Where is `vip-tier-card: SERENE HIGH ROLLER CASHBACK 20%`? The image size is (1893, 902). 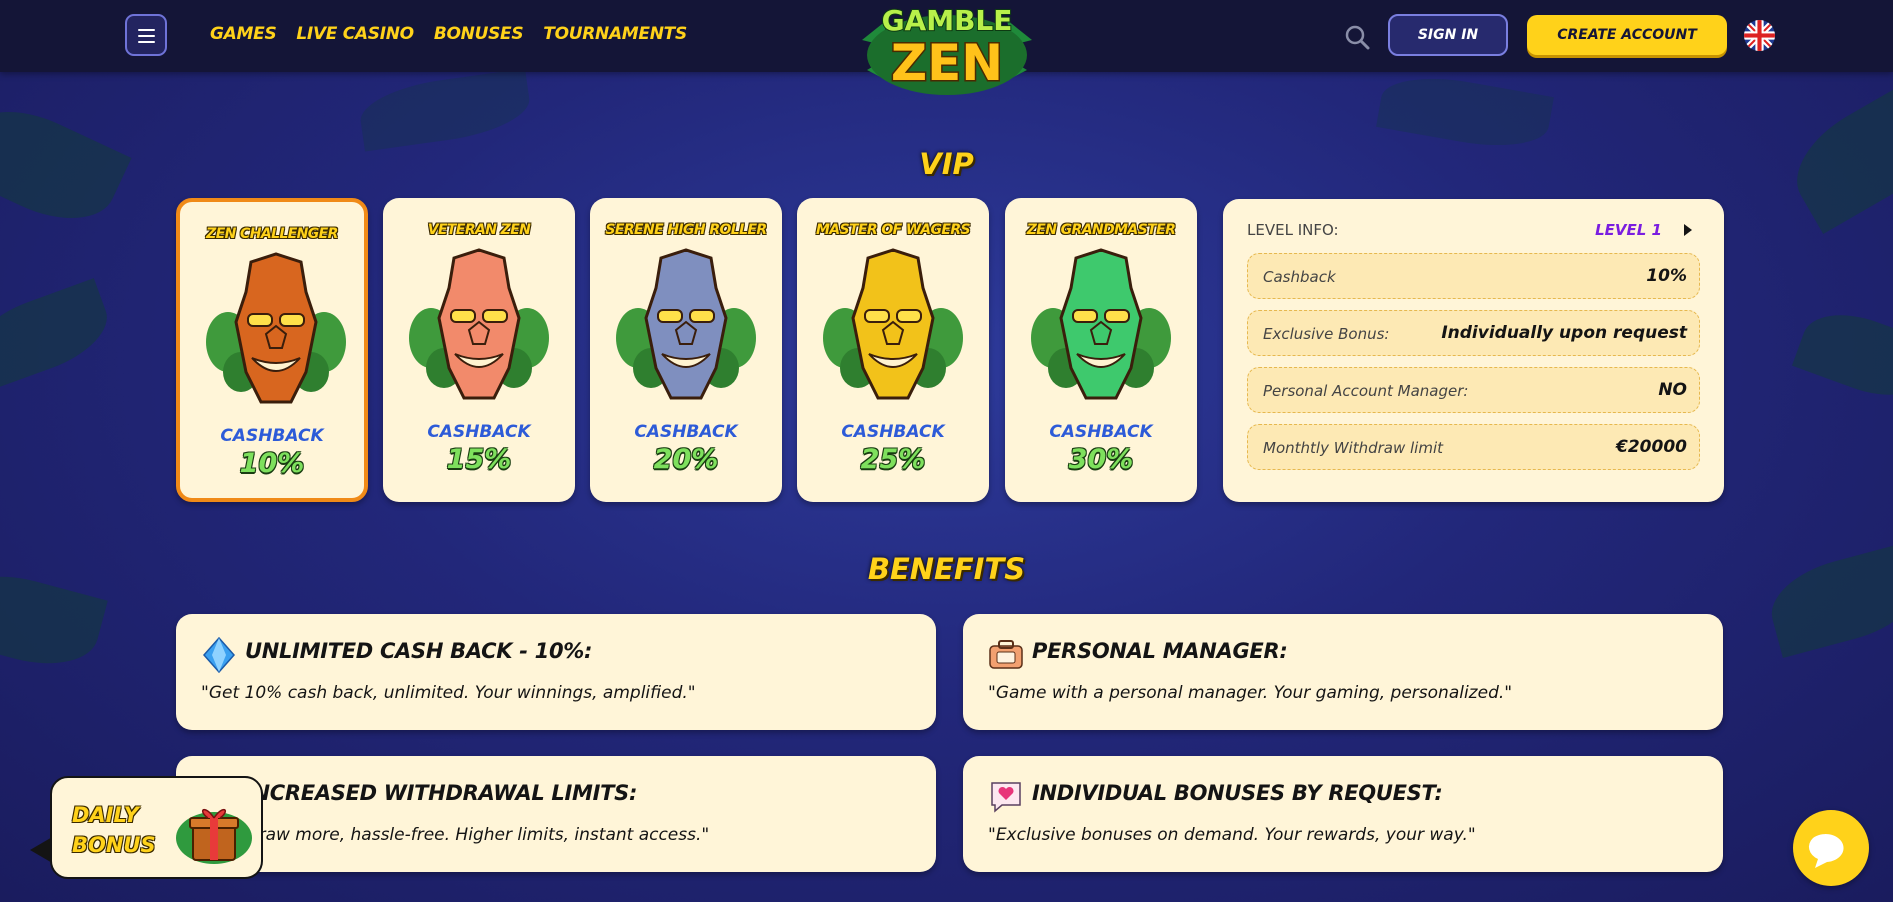 vip-tier-card: SERENE HIGH ROLLER CASHBACK 20% is located at coordinates (686, 350).